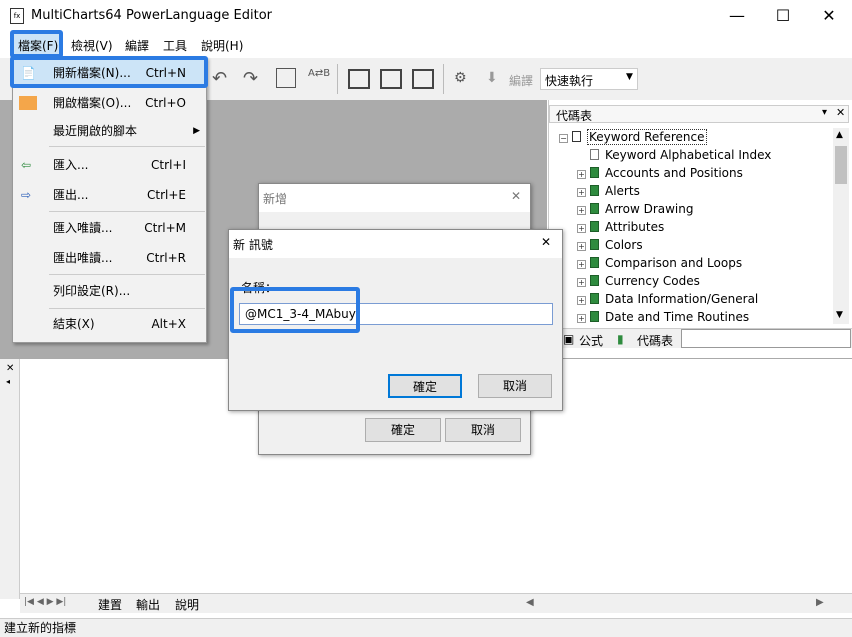  What do you see at coordinates (737, 16) in the screenshot?
I see `minimize-button: —` at bounding box center [737, 16].